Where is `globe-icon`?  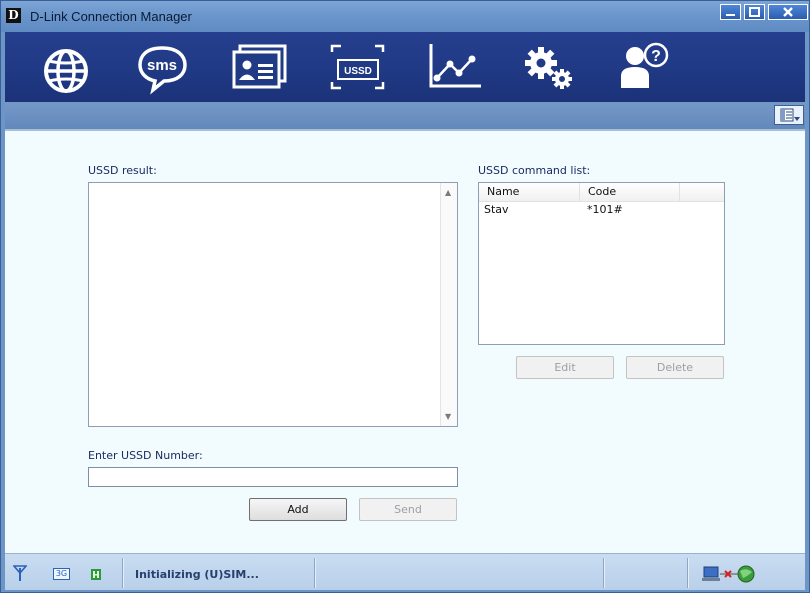
globe-icon is located at coordinates (66, 71).